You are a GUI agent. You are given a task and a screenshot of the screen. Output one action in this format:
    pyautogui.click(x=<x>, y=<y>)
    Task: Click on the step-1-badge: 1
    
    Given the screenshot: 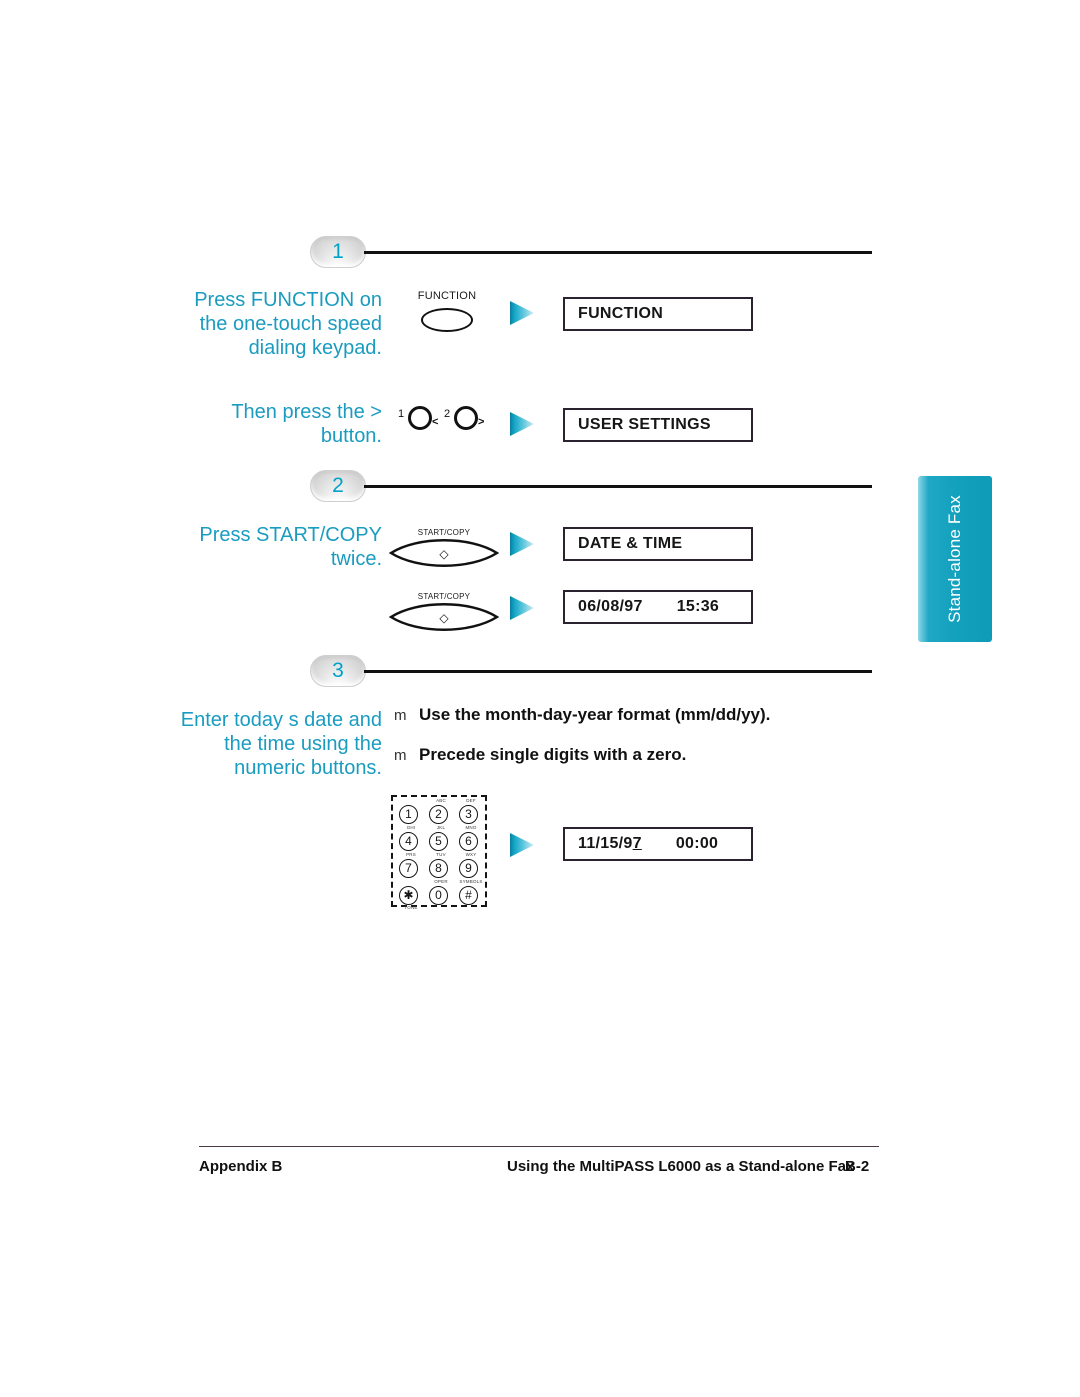 What is the action you would take?
    pyautogui.click(x=338, y=252)
    